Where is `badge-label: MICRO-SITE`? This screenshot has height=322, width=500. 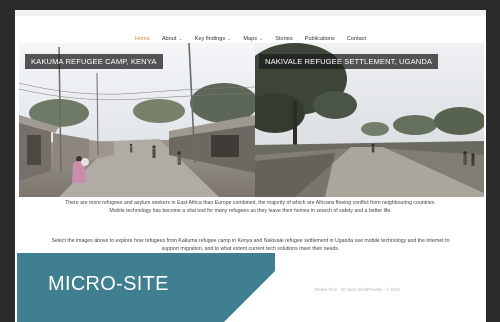
badge-label: MICRO-SITE is located at coordinates (108, 284).